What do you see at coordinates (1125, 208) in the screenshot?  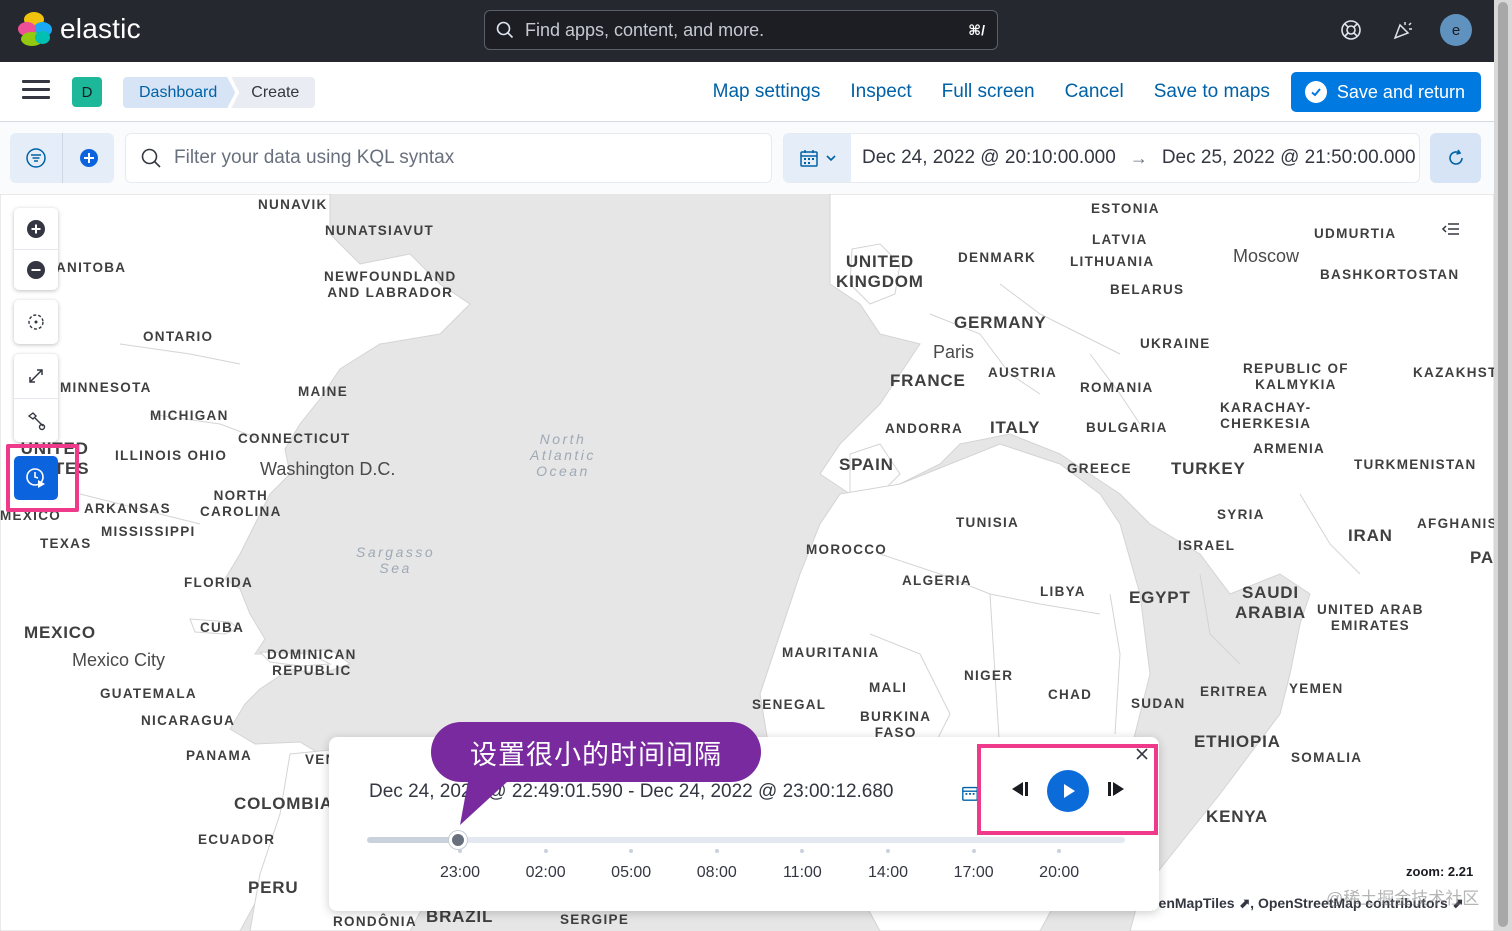 I see `map-label: ESTONIA` at bounding box center [1125, 208].